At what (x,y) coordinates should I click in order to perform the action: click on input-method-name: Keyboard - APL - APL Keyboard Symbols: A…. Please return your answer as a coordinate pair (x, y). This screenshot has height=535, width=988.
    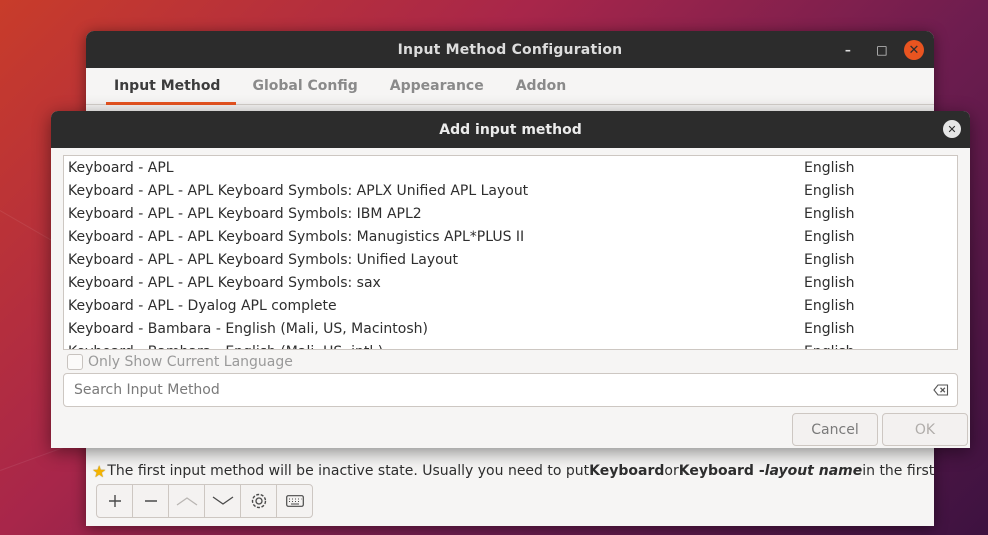
    Looking at the image, I should click on (298, 190).